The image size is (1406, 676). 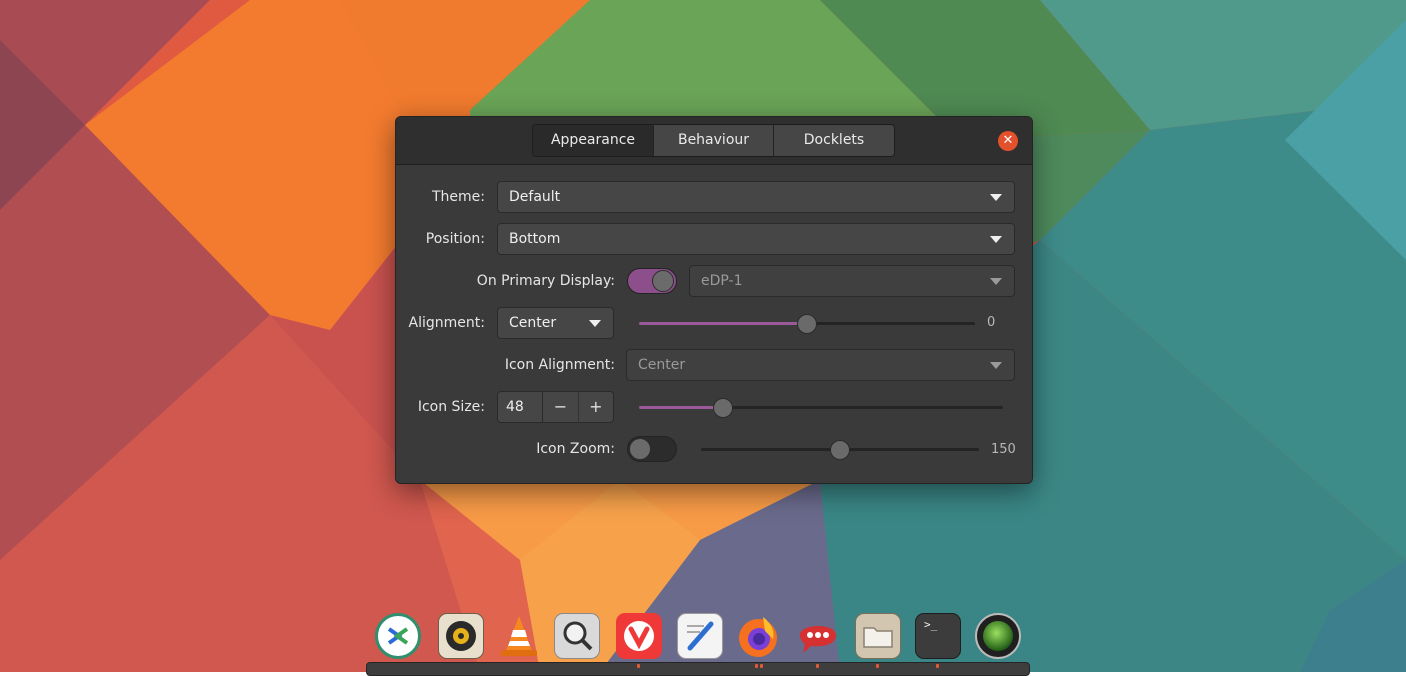 I want to click on alignment-label: Alignment:, so click(x=446, y=323).